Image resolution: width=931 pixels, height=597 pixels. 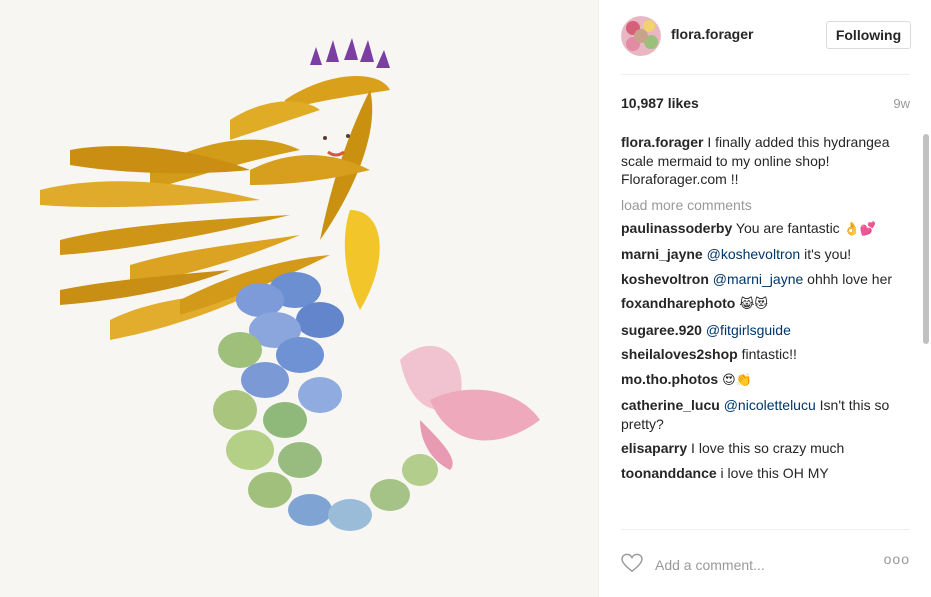 What do you see at coordinates (654, 448) in the screenshot?
I see `comment-username: elisaparry` at bounding box center [654, 448].